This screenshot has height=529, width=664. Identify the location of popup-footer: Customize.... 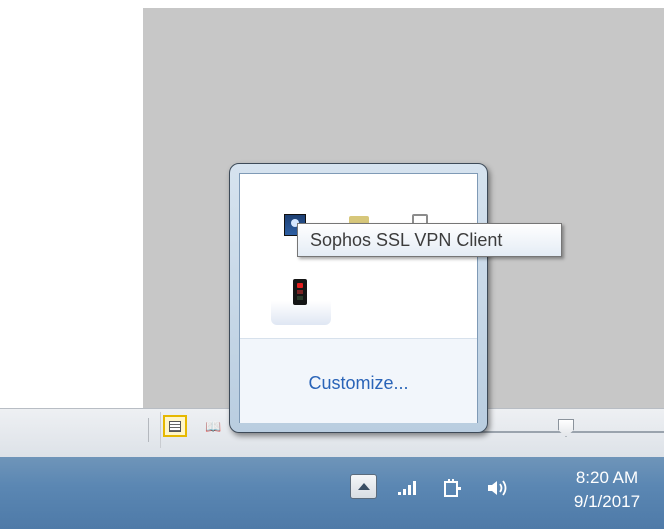
(358, 380).